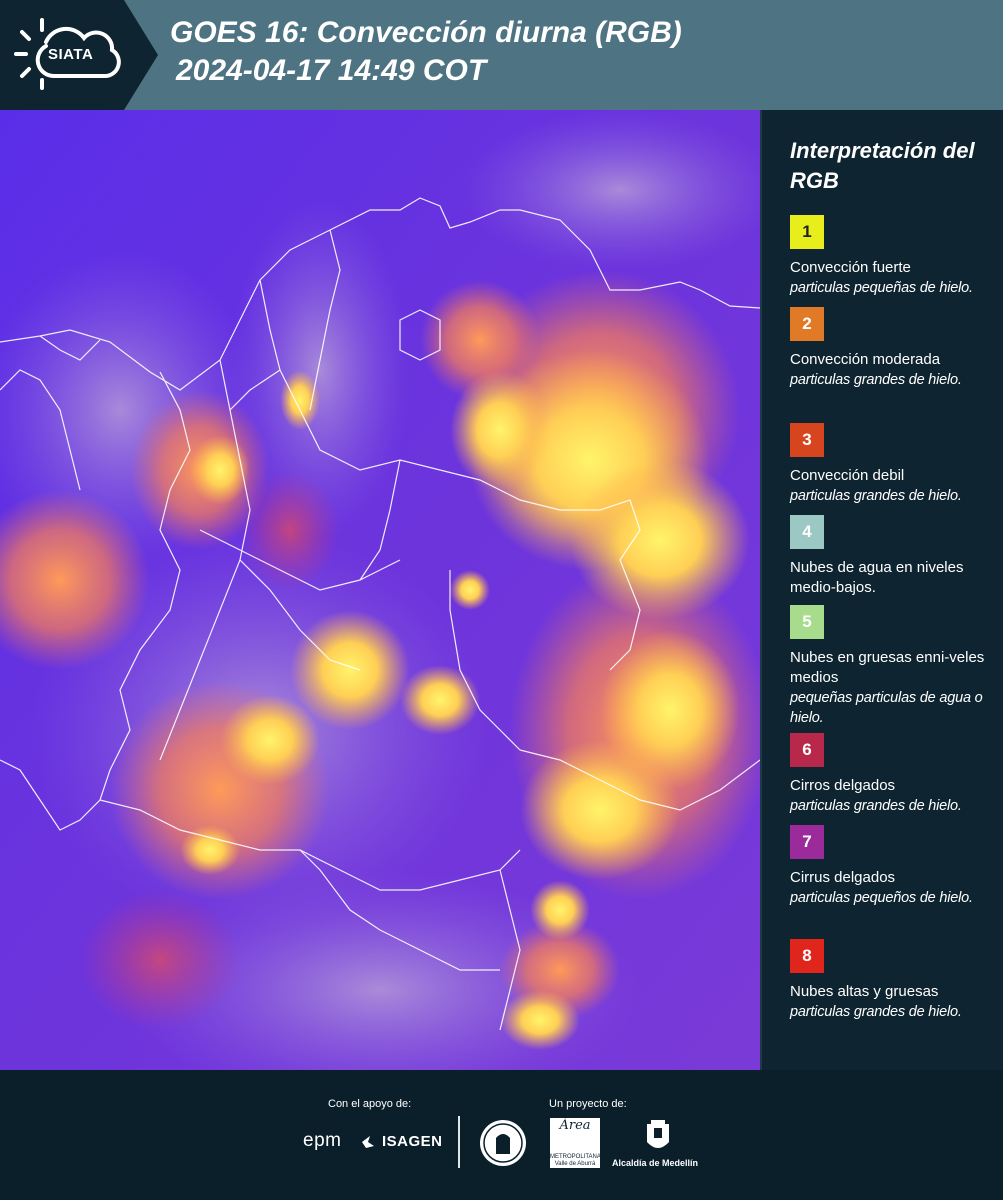 This screenshot has width=1003, height=1200. Describe the element at coordinates (658, 1134) in the screenshot. I see `coat-of-arms-icon` at that location.